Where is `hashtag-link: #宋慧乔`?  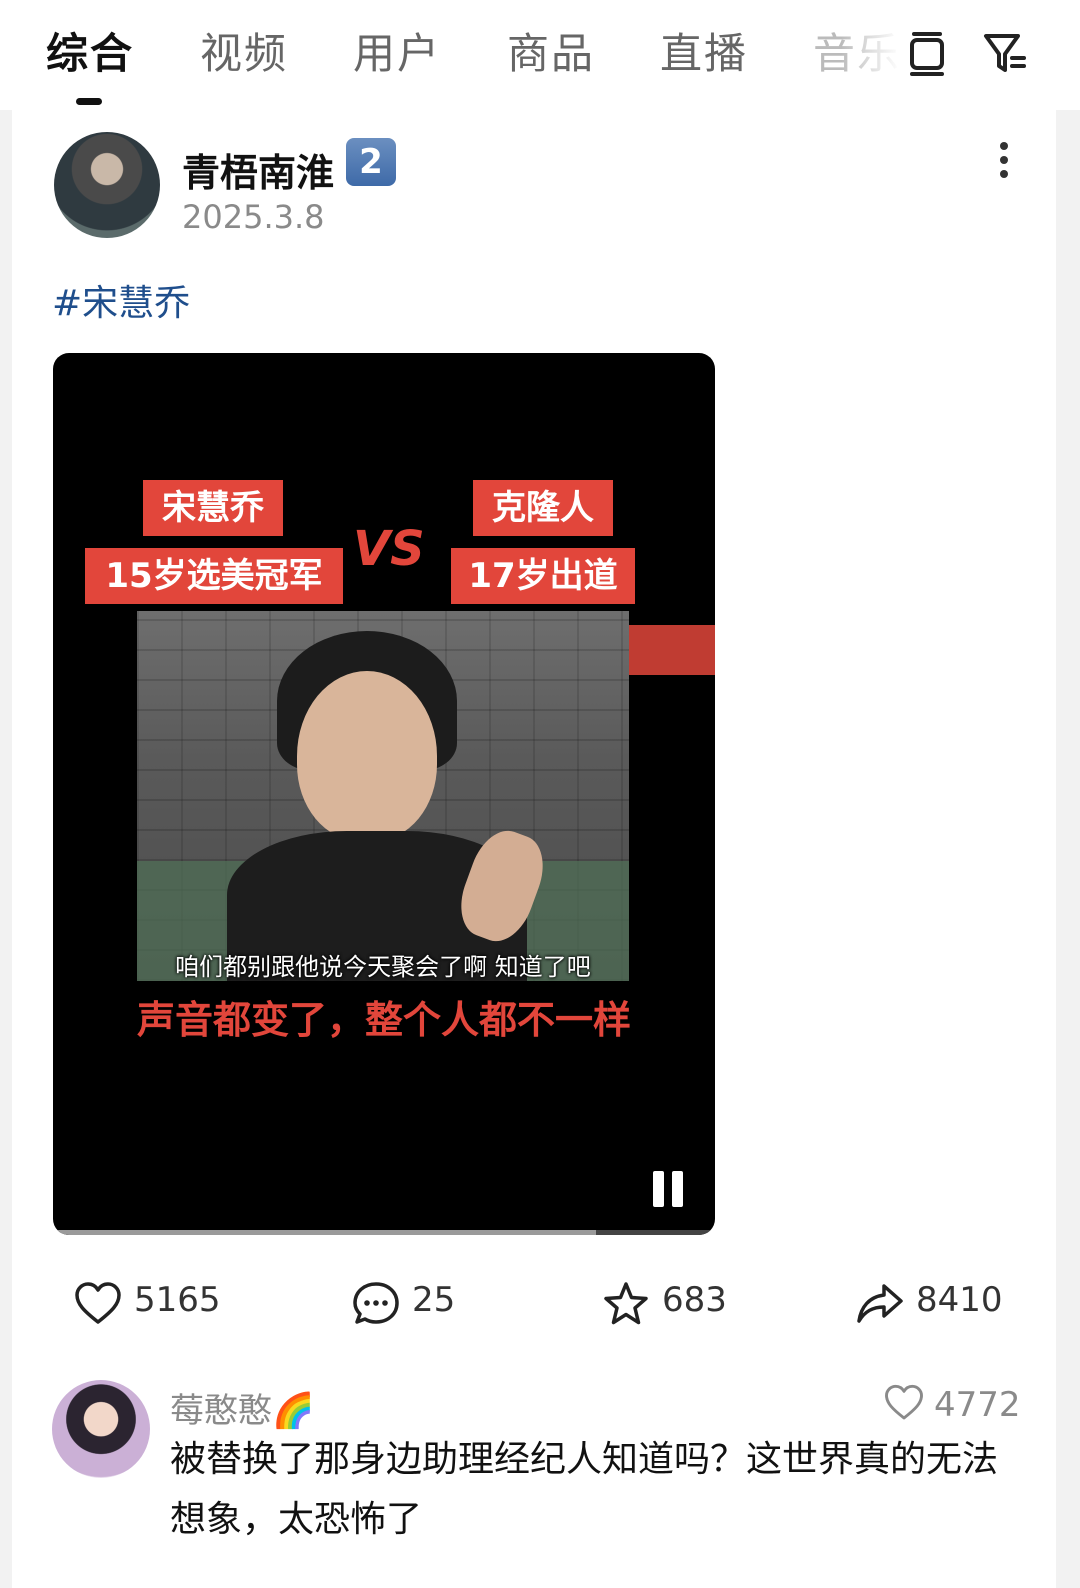 hashtag-link: #宋慧乔 is located at coordinates (121, 300).